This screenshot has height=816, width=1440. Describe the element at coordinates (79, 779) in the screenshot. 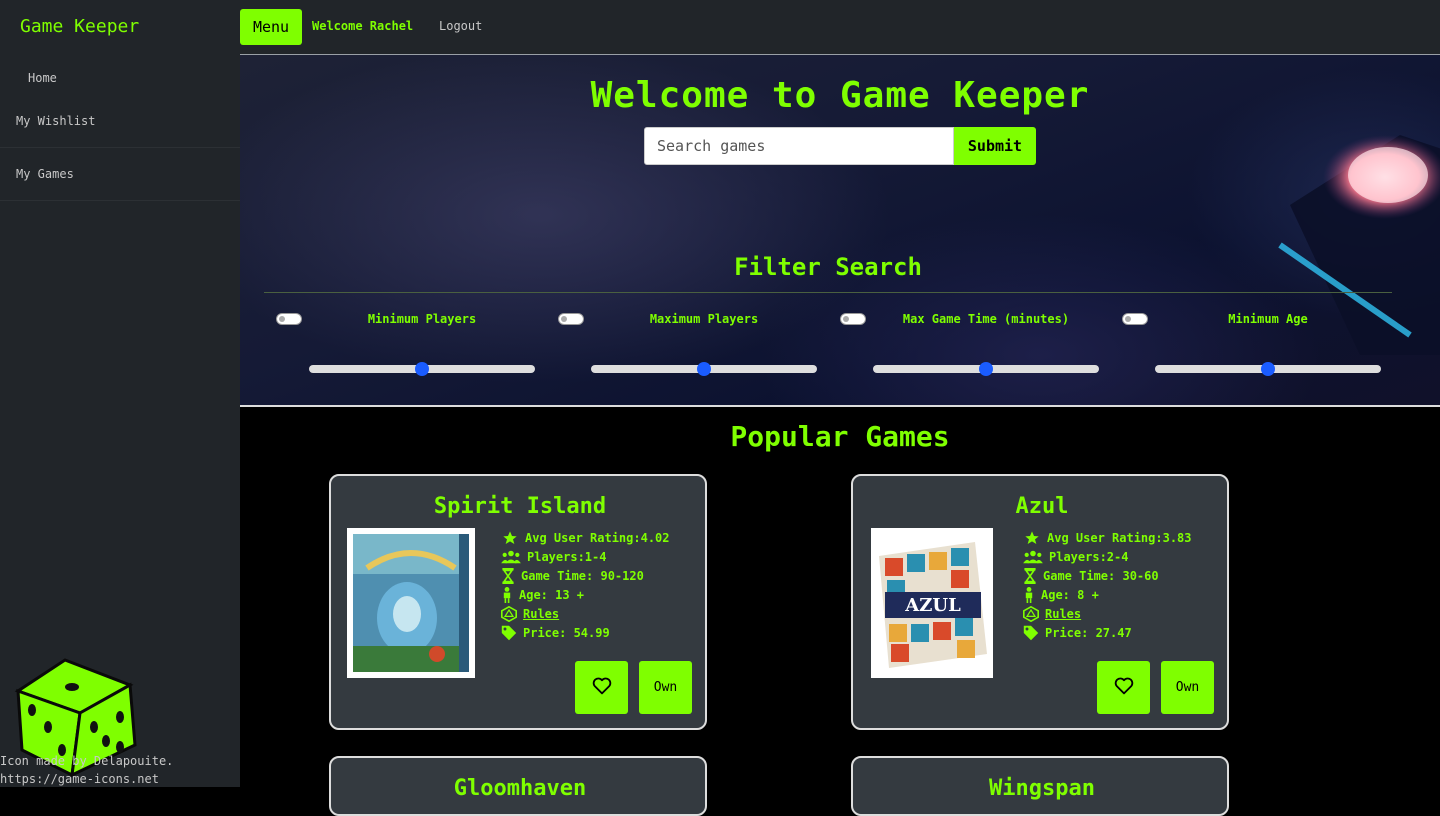

I see `credit-link: https://game-icons.net` at that location.